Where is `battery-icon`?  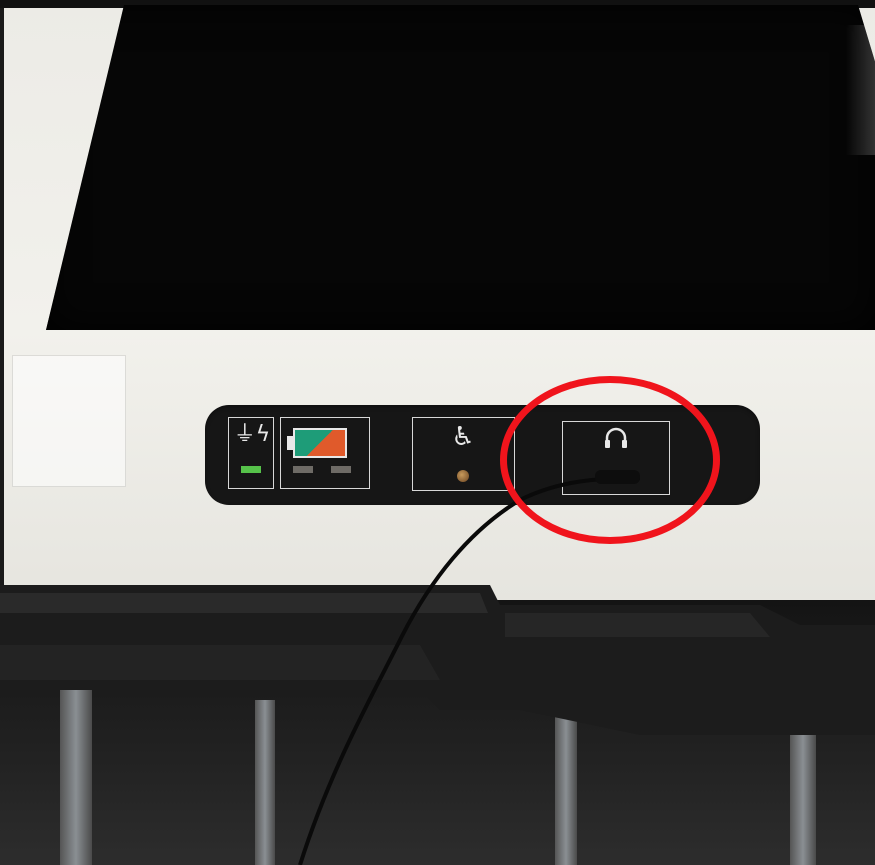 battery-icon is located at coordinates (320, 443).